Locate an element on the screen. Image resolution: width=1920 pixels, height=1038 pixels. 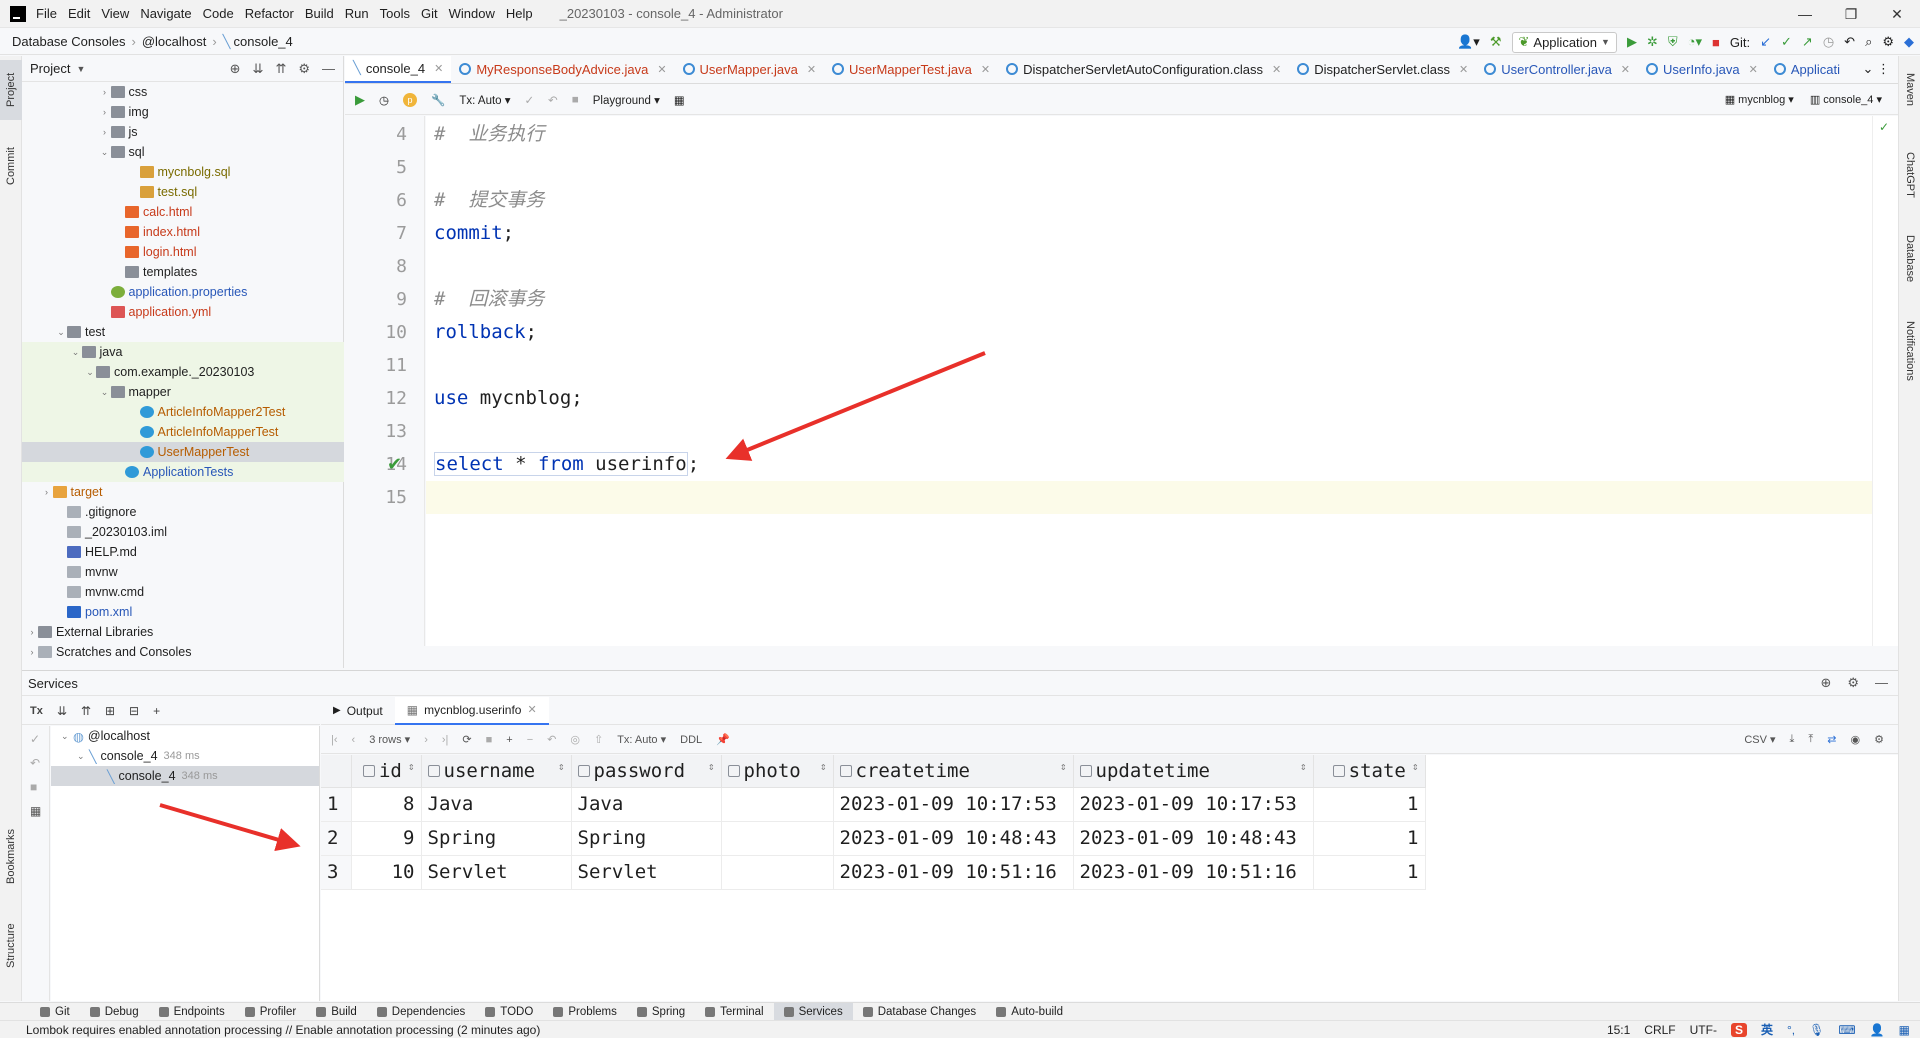
column-header-password: password ⇕ is located at coordinates (646, 771).